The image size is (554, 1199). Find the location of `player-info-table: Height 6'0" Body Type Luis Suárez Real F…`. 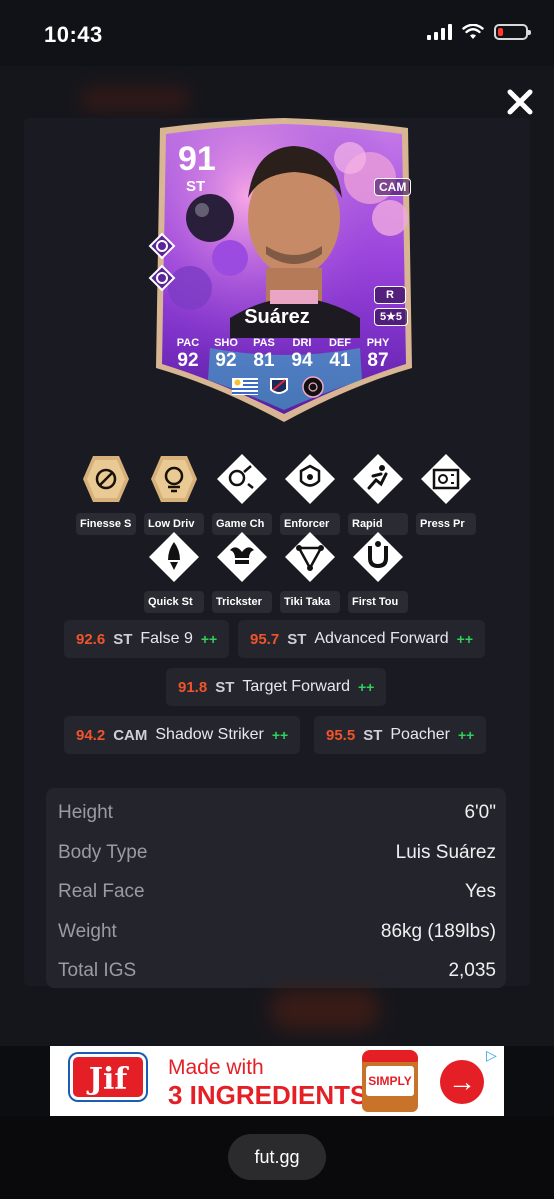

player-info-table: Height 6'0" Body Type Luis Suárez Real F… is located at coordinates (276, 888).